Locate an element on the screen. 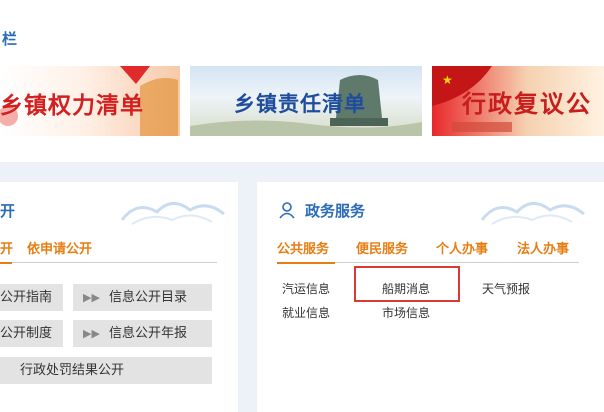  penalty-results-label: 行政处罚结果公开 is located at coordinates (72, 370).